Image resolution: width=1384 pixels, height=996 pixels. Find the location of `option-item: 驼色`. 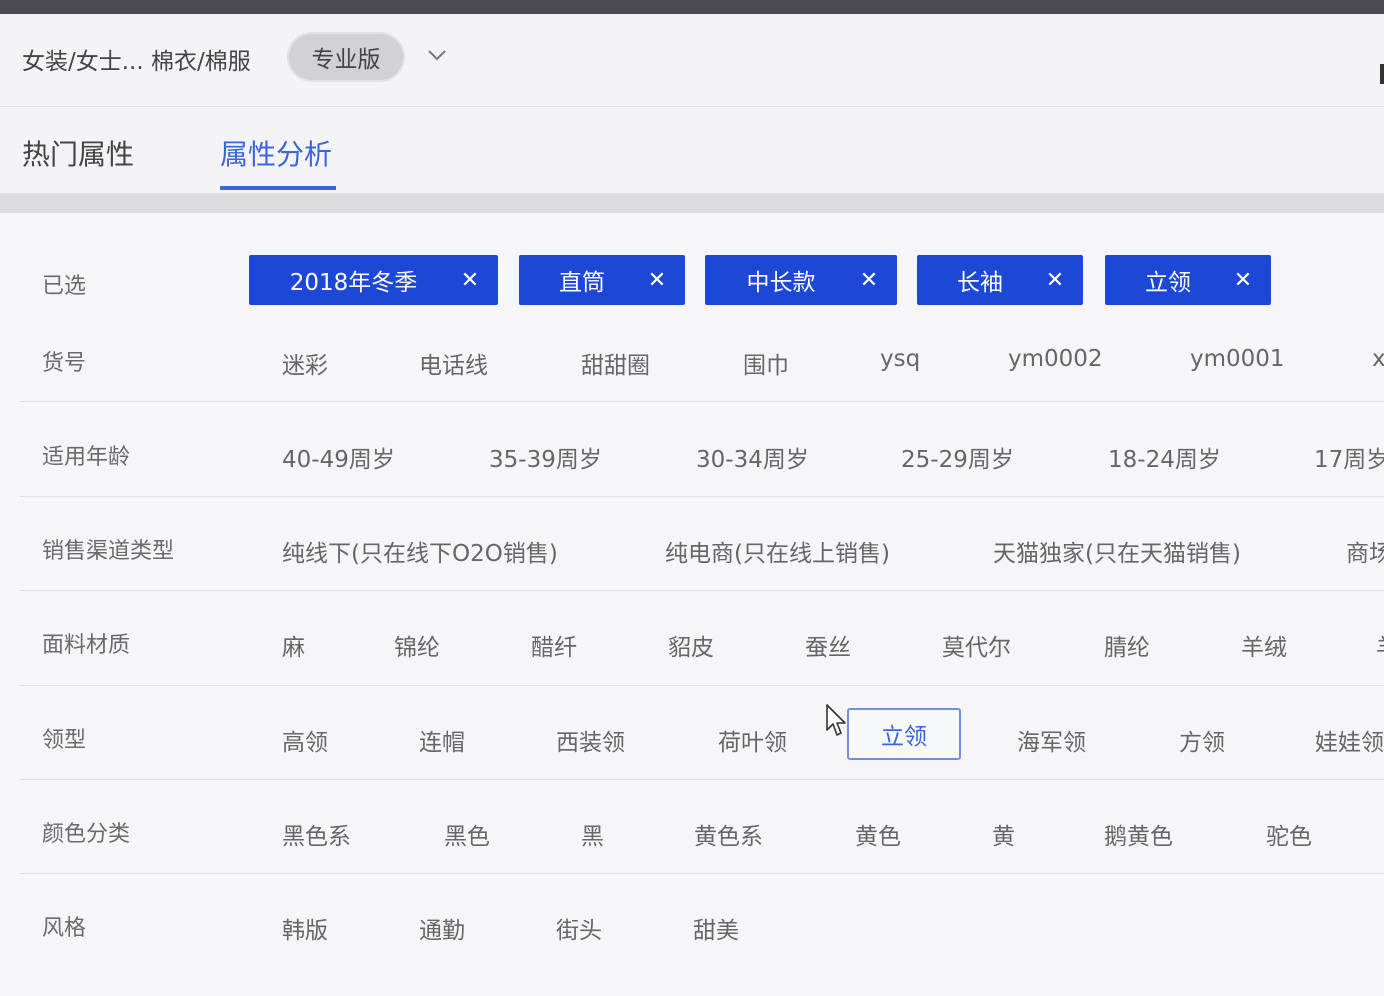

option-item: 驼色 is located at coordinates (1289, 834).